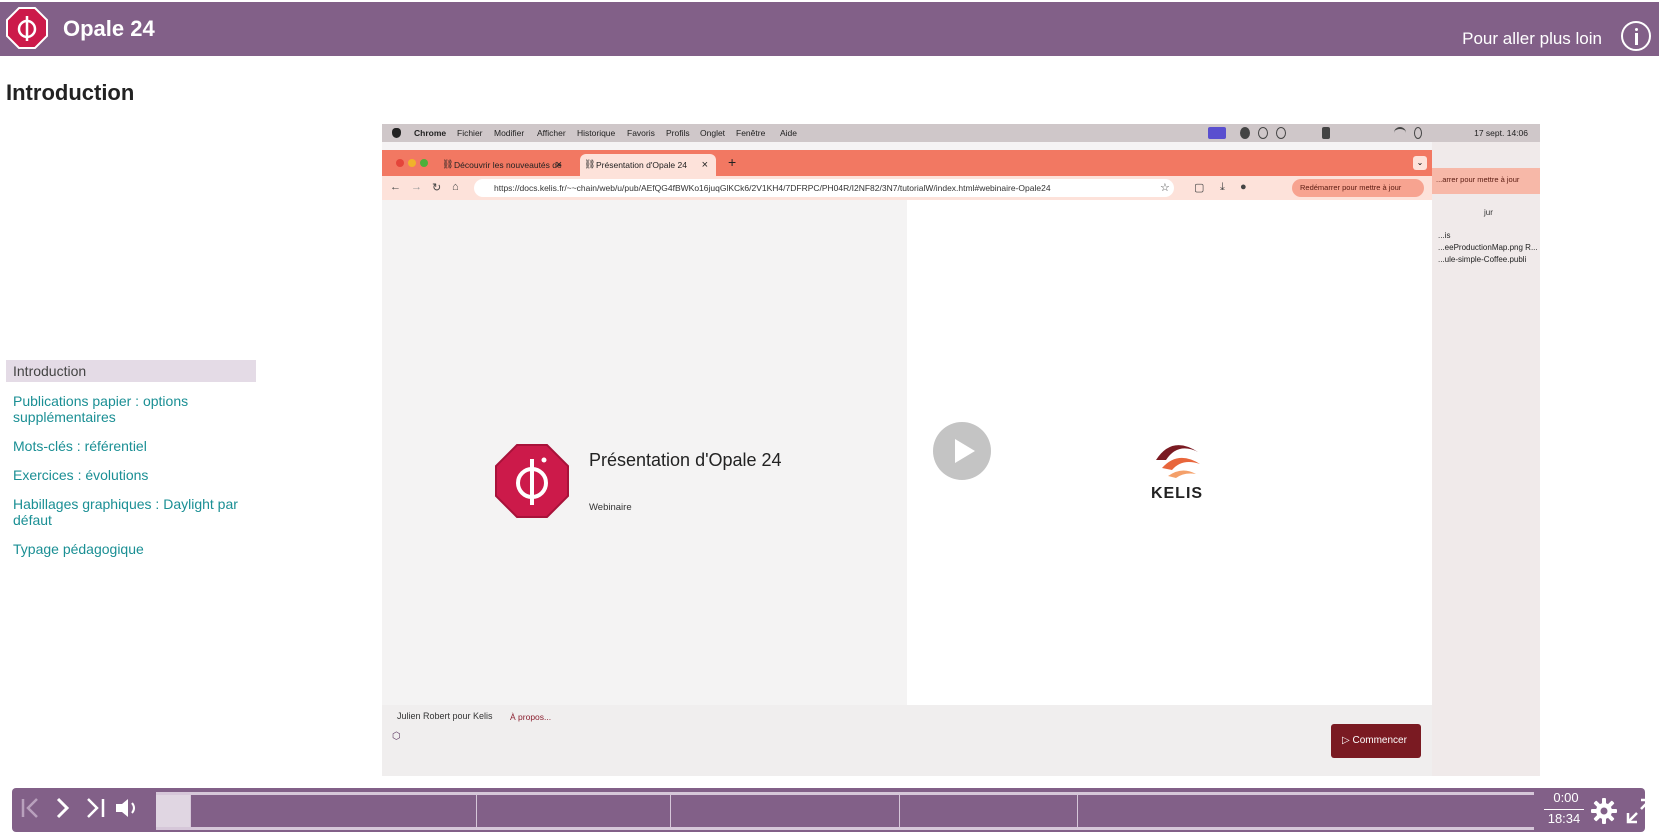 The width and height of the screenshot is (1659, 837). What do you see at coordinates (508, 165) in the screenshot?
I see `tab-label: Découvrir les nouveautés de` at bounding box center [508, 165].